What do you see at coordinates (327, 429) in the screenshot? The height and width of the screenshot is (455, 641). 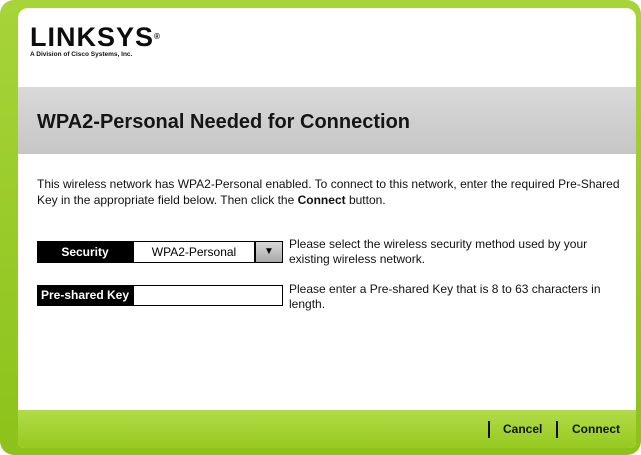 I see `footer-bar: Cancel Connect` at bounding box center [327, 429].